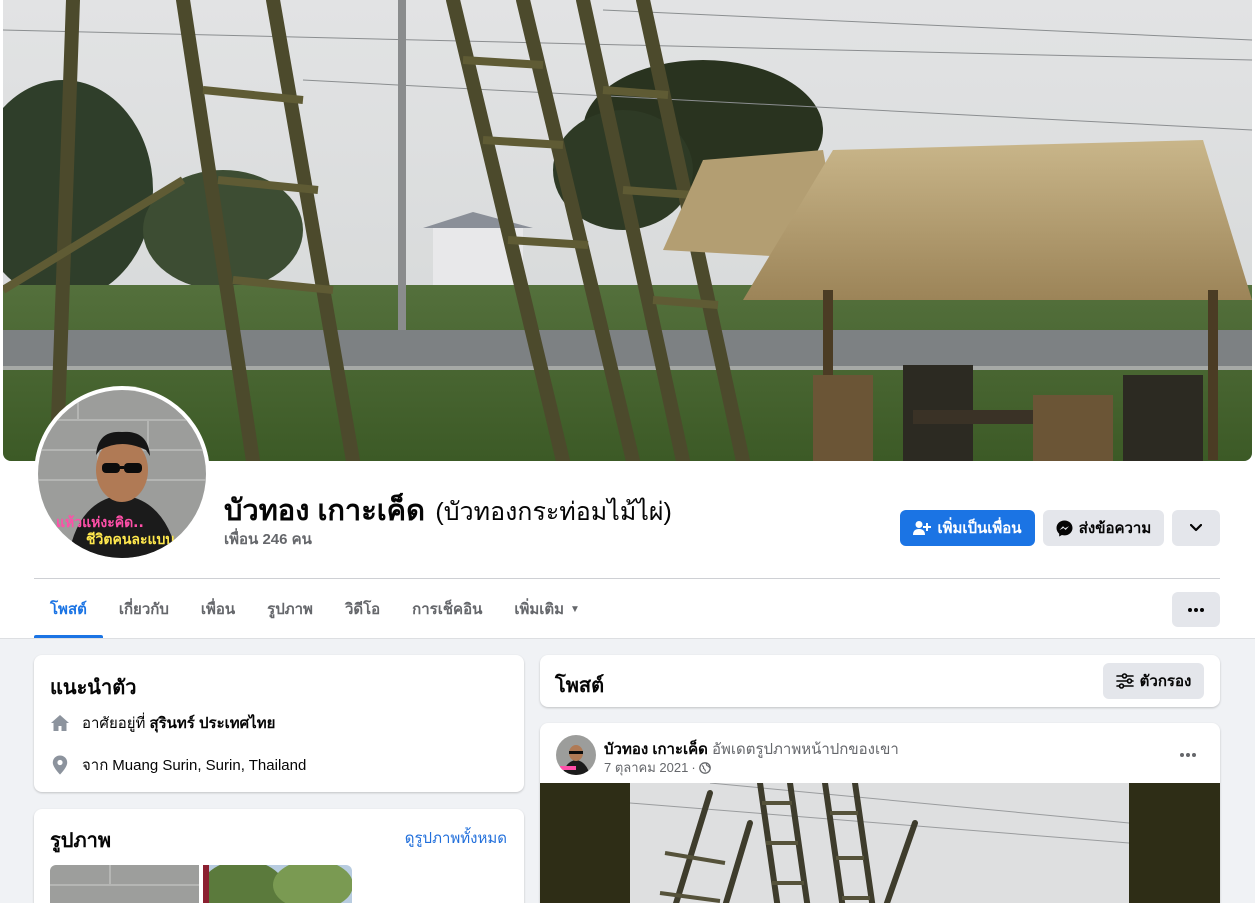  Describe the element at coordinates (100, 523) in the screenshot. I see `avatar-caption-1: แห้วแห่งะคิด..` at that location.